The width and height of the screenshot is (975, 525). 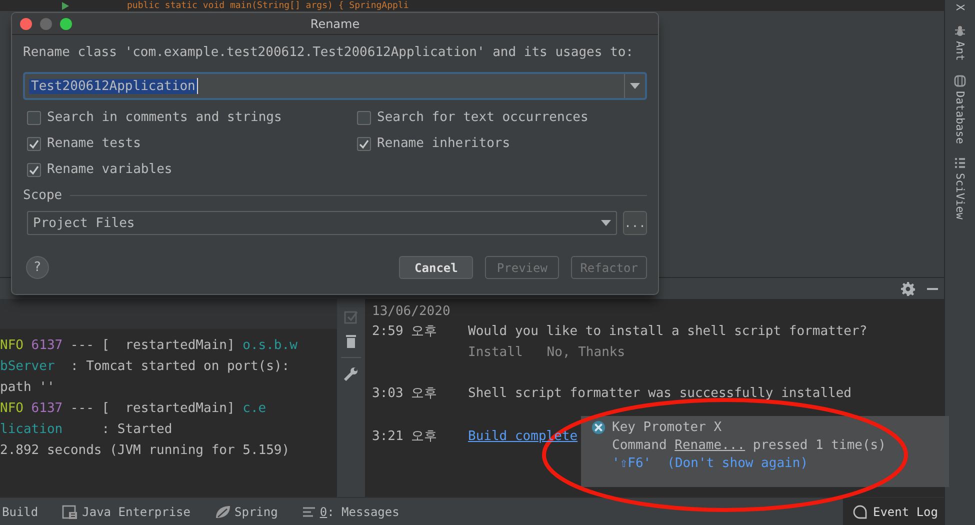 I want to click on checkbox-label: Search in comments and strings, so click(x=164, y=118).